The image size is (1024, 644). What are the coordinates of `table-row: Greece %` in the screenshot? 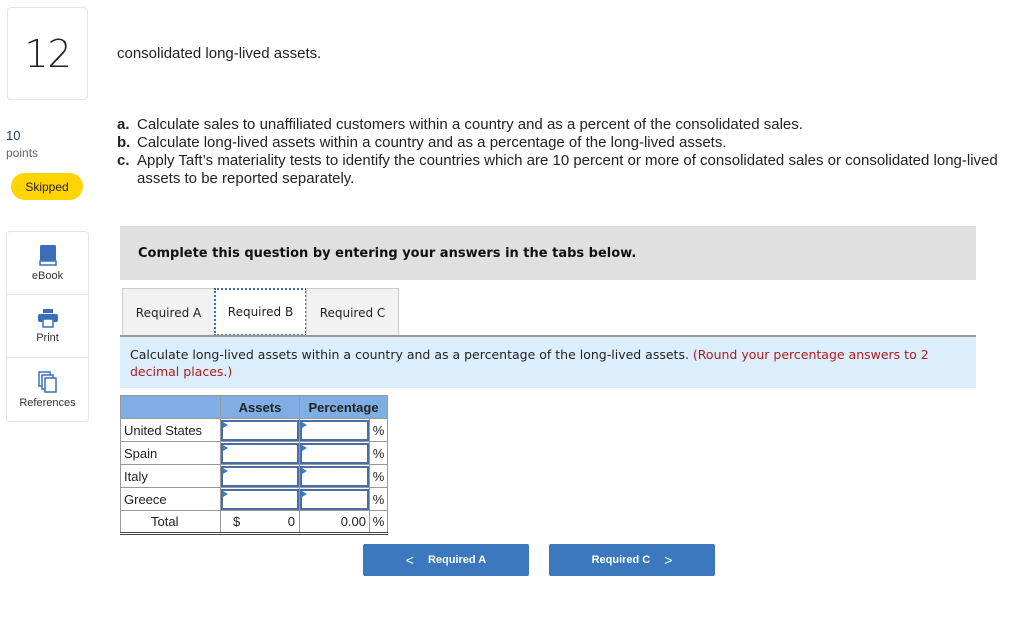 It's located at (254, 499).